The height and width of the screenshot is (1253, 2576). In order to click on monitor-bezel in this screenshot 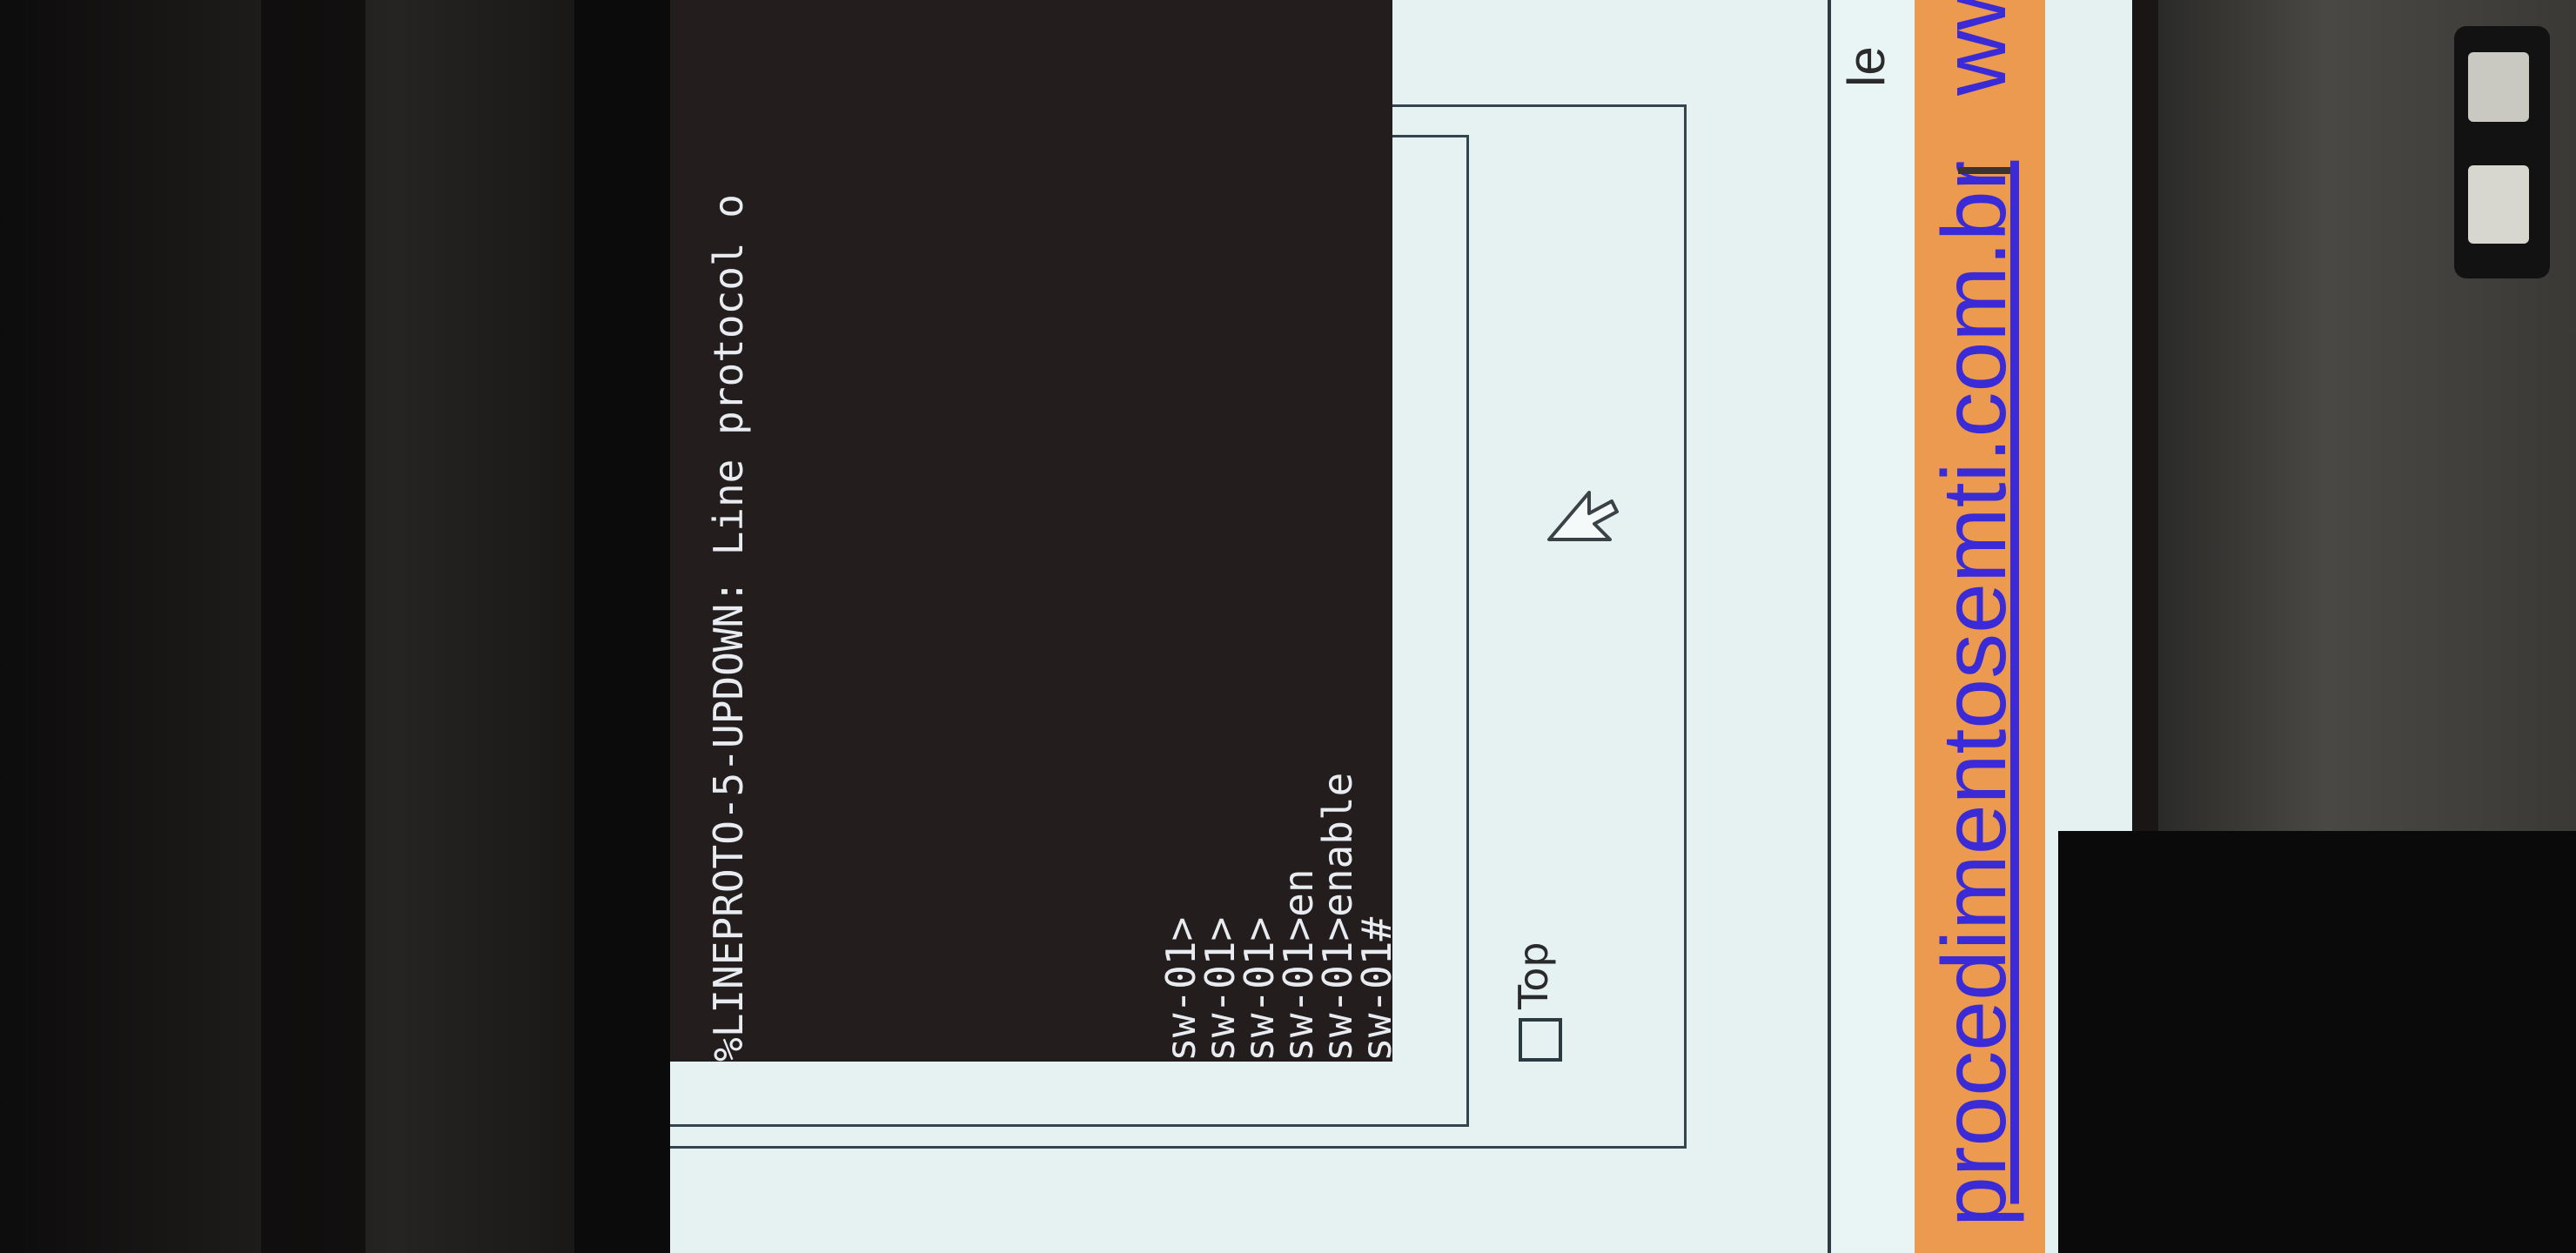, I will do `click(622, 626)`.